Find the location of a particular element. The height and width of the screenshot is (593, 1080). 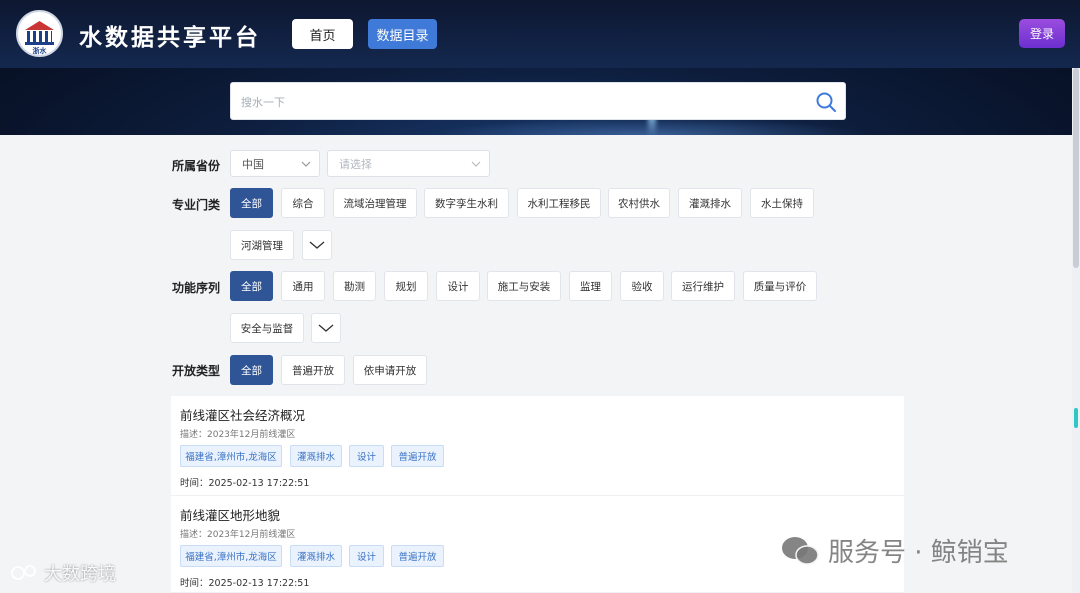

specialty-expand-button is located at coordinates (317, 245).